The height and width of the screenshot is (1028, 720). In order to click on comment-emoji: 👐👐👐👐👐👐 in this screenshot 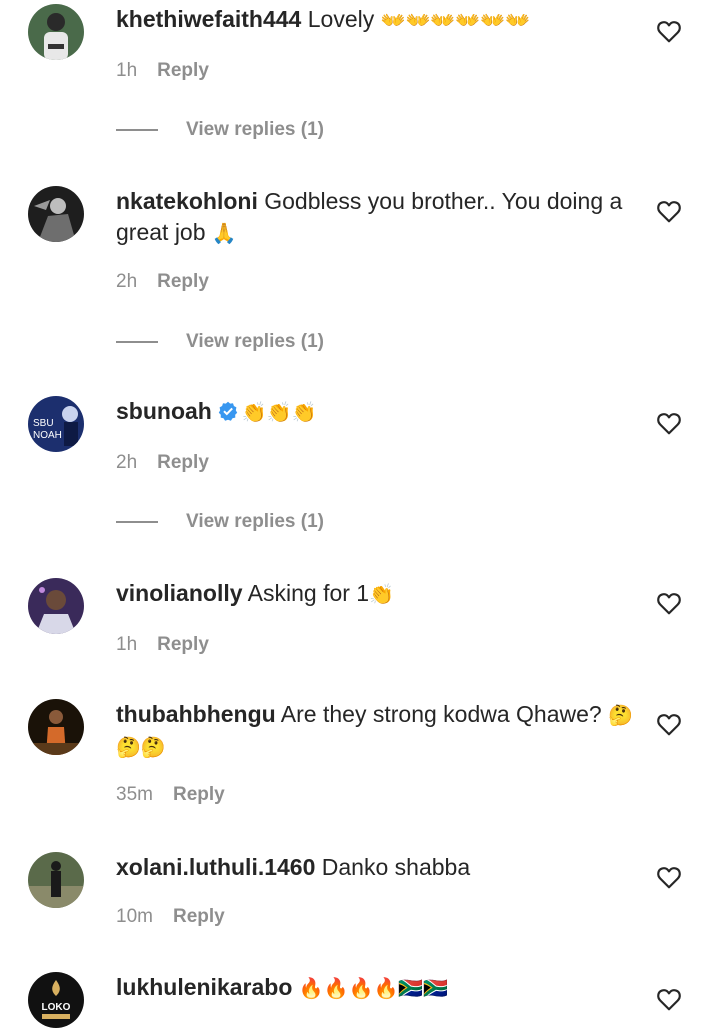, I will do `click(455, 20)`.